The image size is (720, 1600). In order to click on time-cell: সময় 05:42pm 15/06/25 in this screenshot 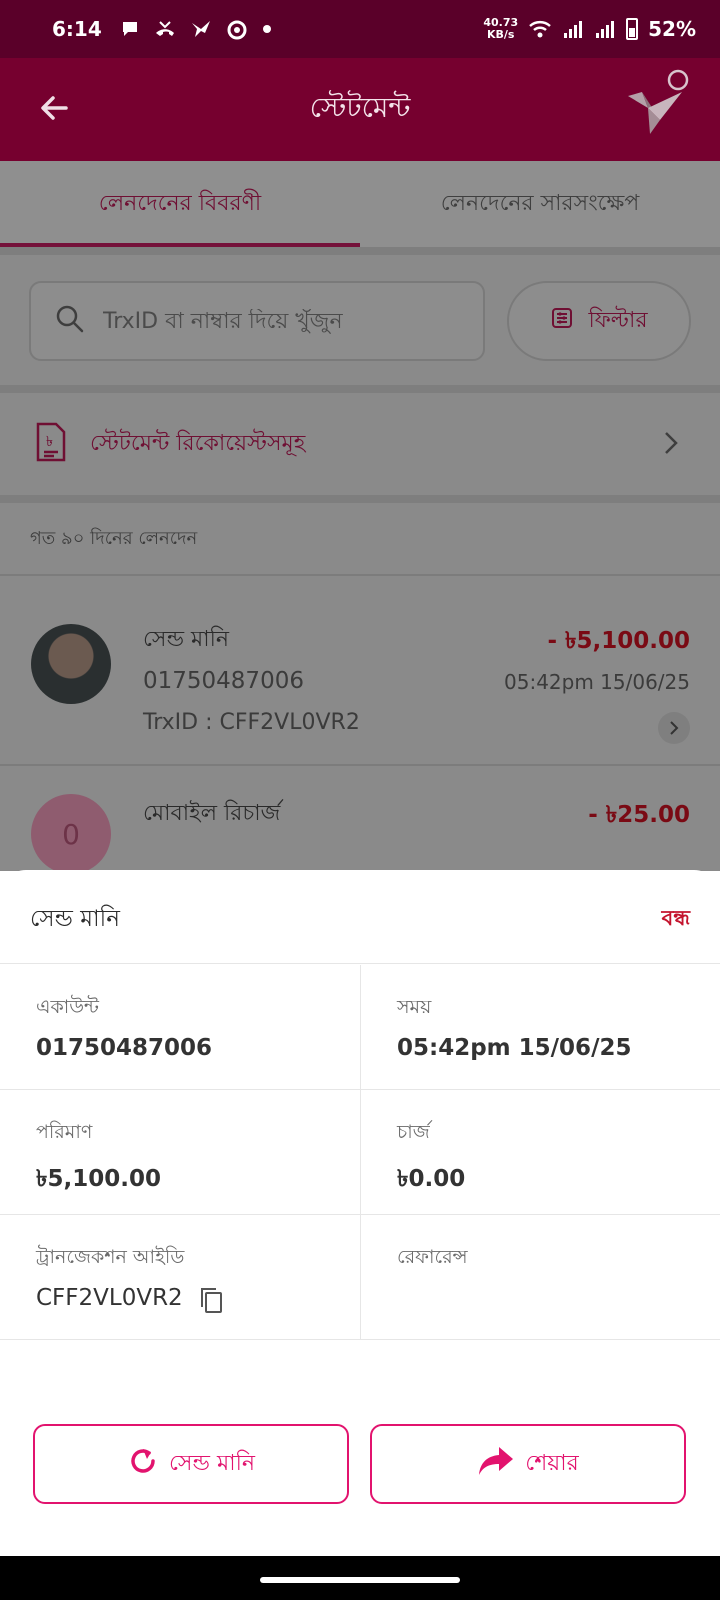, I will do `click(540, 1027)`.